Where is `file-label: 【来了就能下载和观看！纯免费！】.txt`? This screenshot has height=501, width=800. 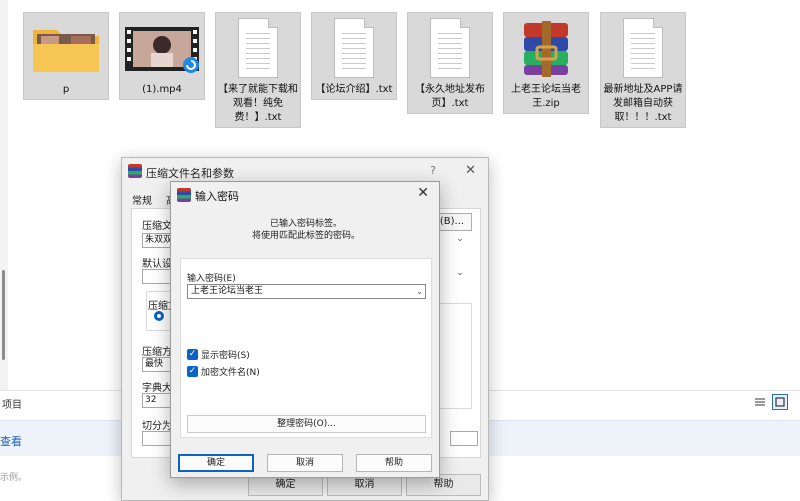
file-label: 【来了就能下载和观看！纯免费！】.txt is located at coordinates (258, 103).